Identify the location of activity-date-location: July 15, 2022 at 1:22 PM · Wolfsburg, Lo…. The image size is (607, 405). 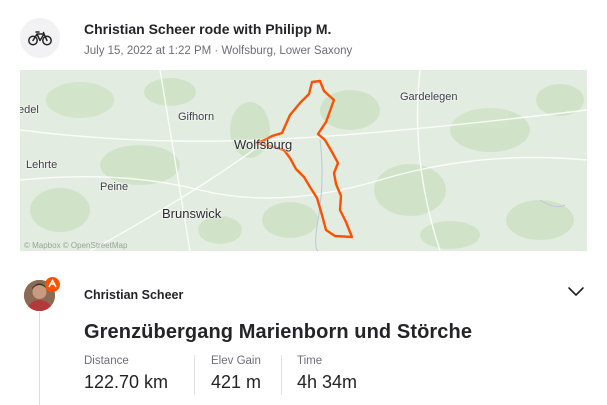
(218, 51).